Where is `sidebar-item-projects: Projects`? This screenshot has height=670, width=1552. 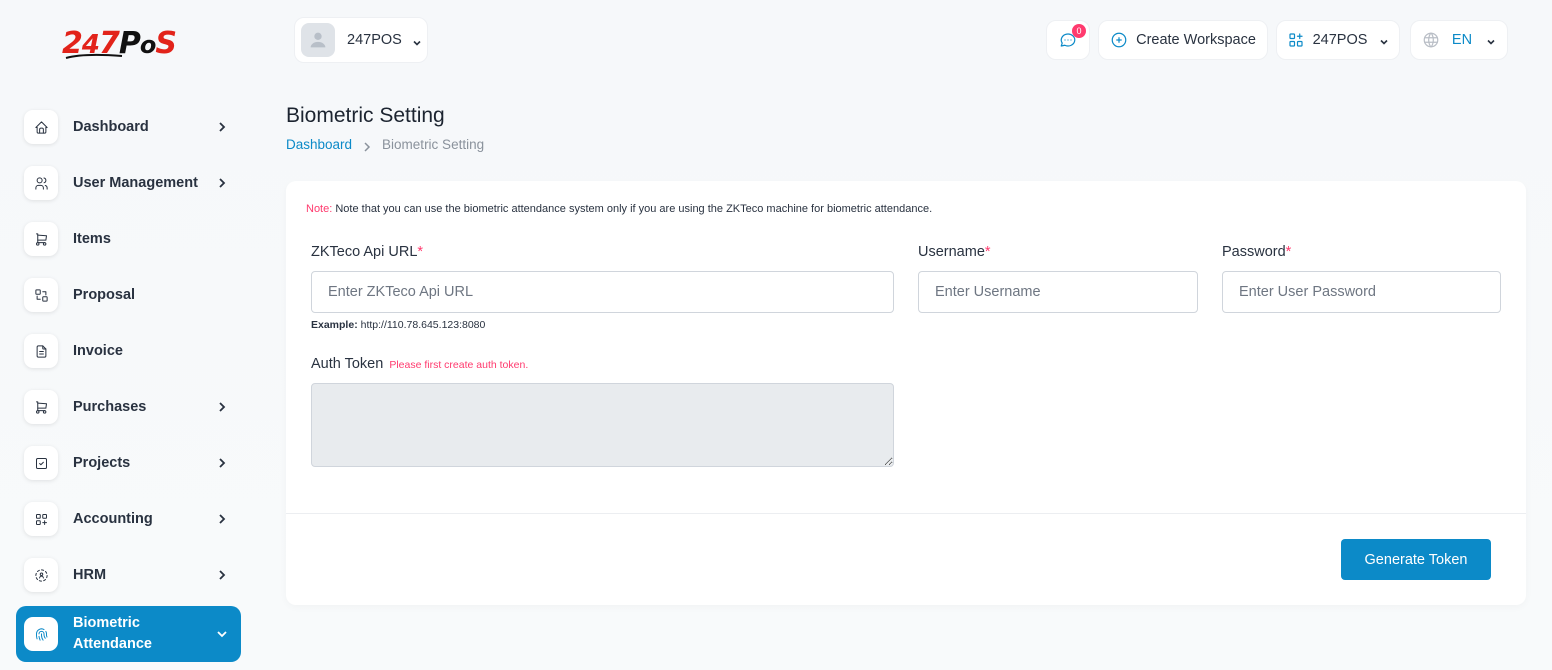 sidebar-item-projects: Projects is located at coordinates (128, 463).